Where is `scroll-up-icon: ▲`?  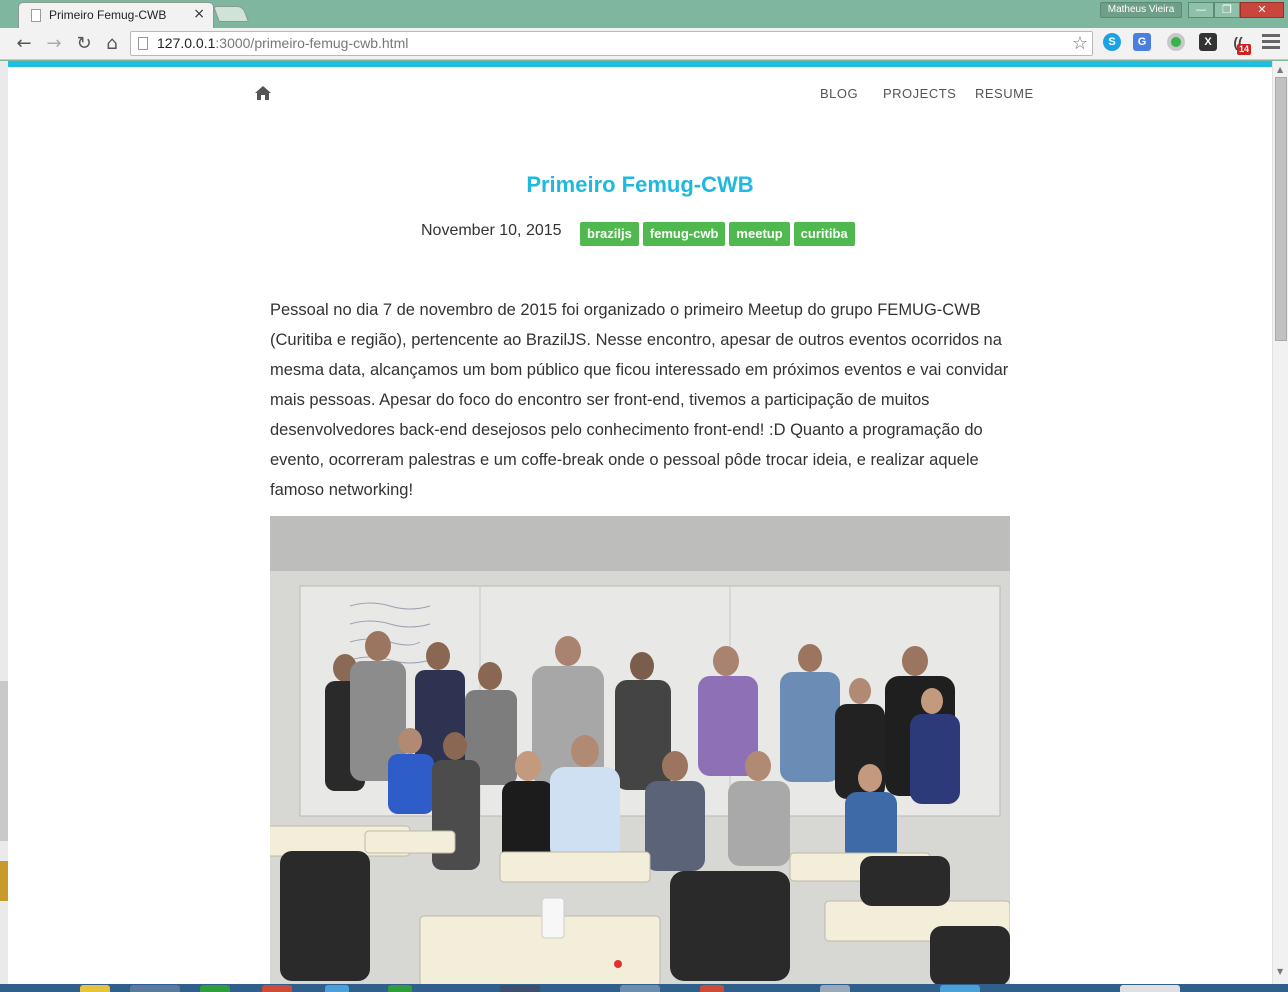
scroll-up-icon: ▲ is located at coordinates (1280, 69).